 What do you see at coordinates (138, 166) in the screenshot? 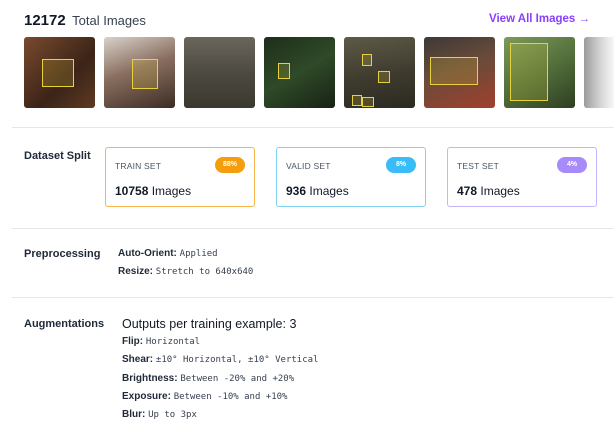
I see `train-set-title: TRAIN SET` at bounding box center [138, 166].